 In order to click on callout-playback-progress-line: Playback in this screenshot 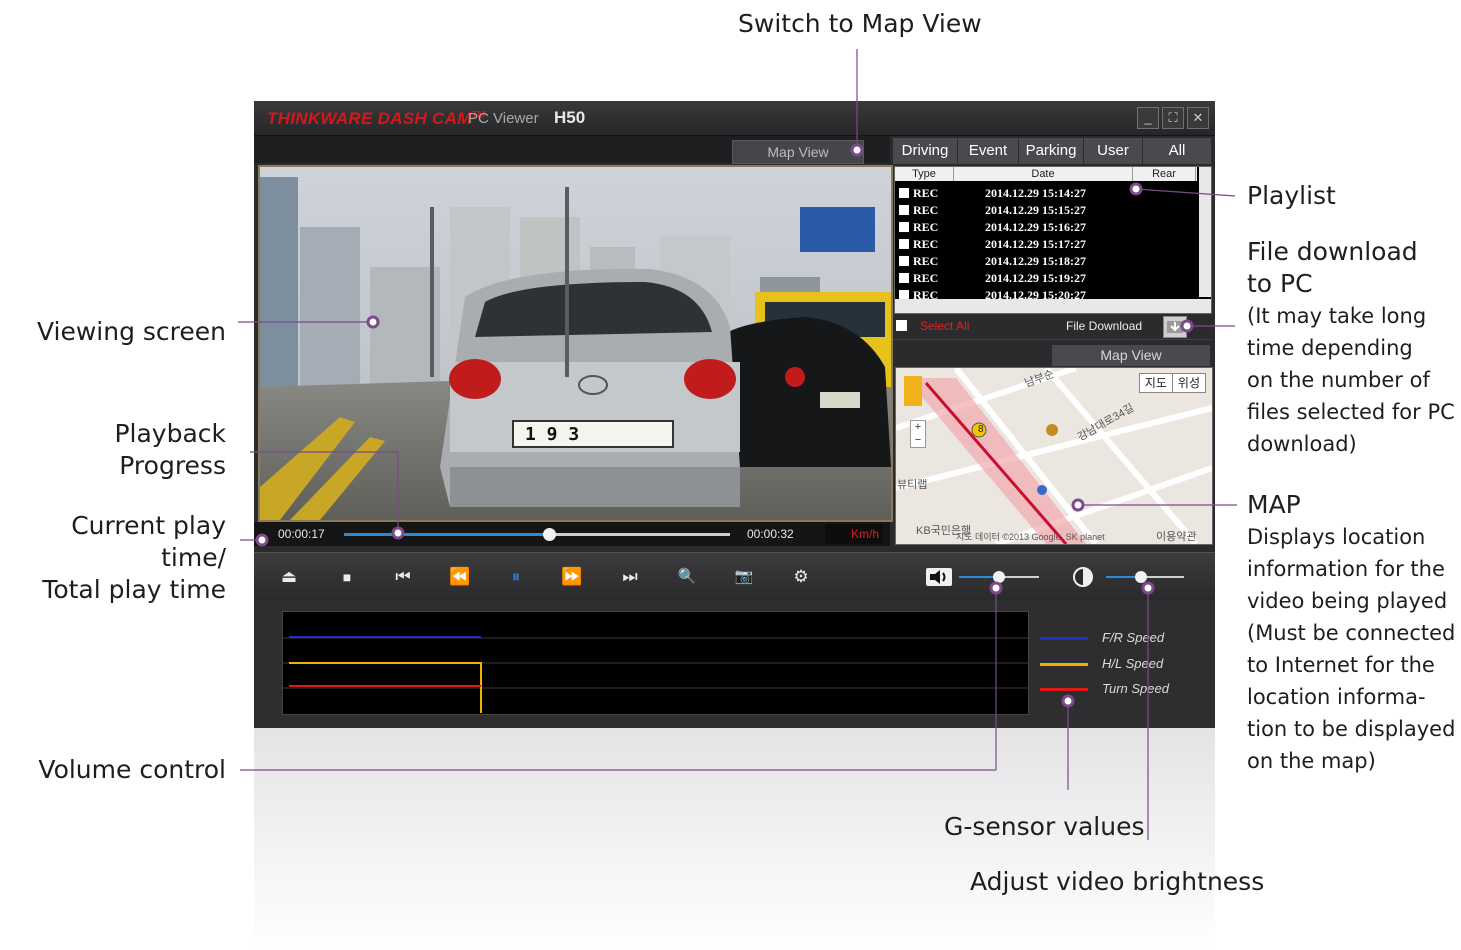, I will do `click(170, 433)`.